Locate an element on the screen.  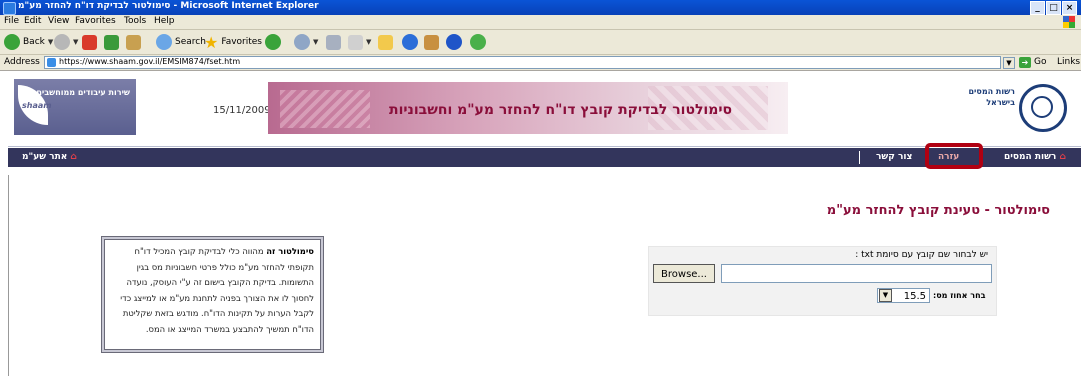
mail-button: ▼ is located at coordinates (306, 42).